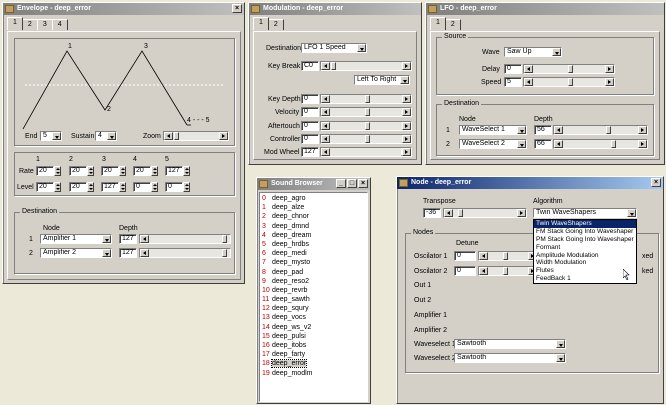 This screenshot has width=666, height=405. What do you see at coordinates (29, 24) in the screenshot?
I see `tab-2: 2` at bounding box center [29, 24].